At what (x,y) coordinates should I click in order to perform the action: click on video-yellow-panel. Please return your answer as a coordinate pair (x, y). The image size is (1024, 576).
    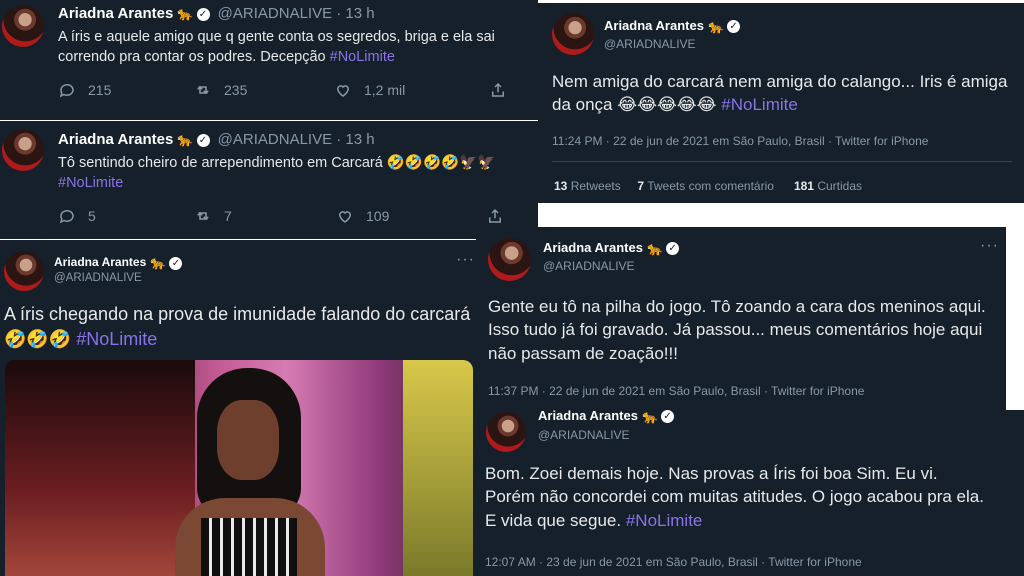
    Looking at the image, I should click on (438, 468).